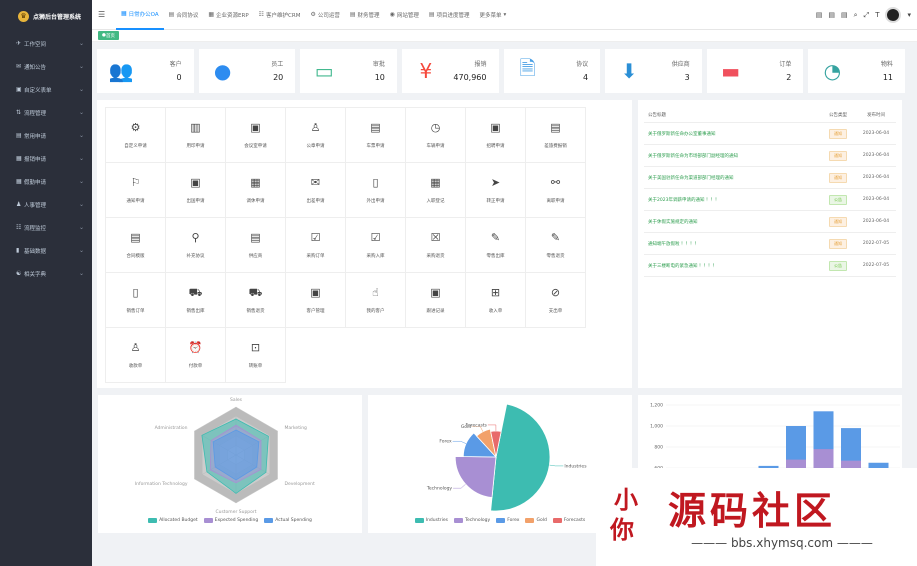  I want to click on table-row: 关于休假实施规定的通知 通知 2023-06-04, so click(770, 222).